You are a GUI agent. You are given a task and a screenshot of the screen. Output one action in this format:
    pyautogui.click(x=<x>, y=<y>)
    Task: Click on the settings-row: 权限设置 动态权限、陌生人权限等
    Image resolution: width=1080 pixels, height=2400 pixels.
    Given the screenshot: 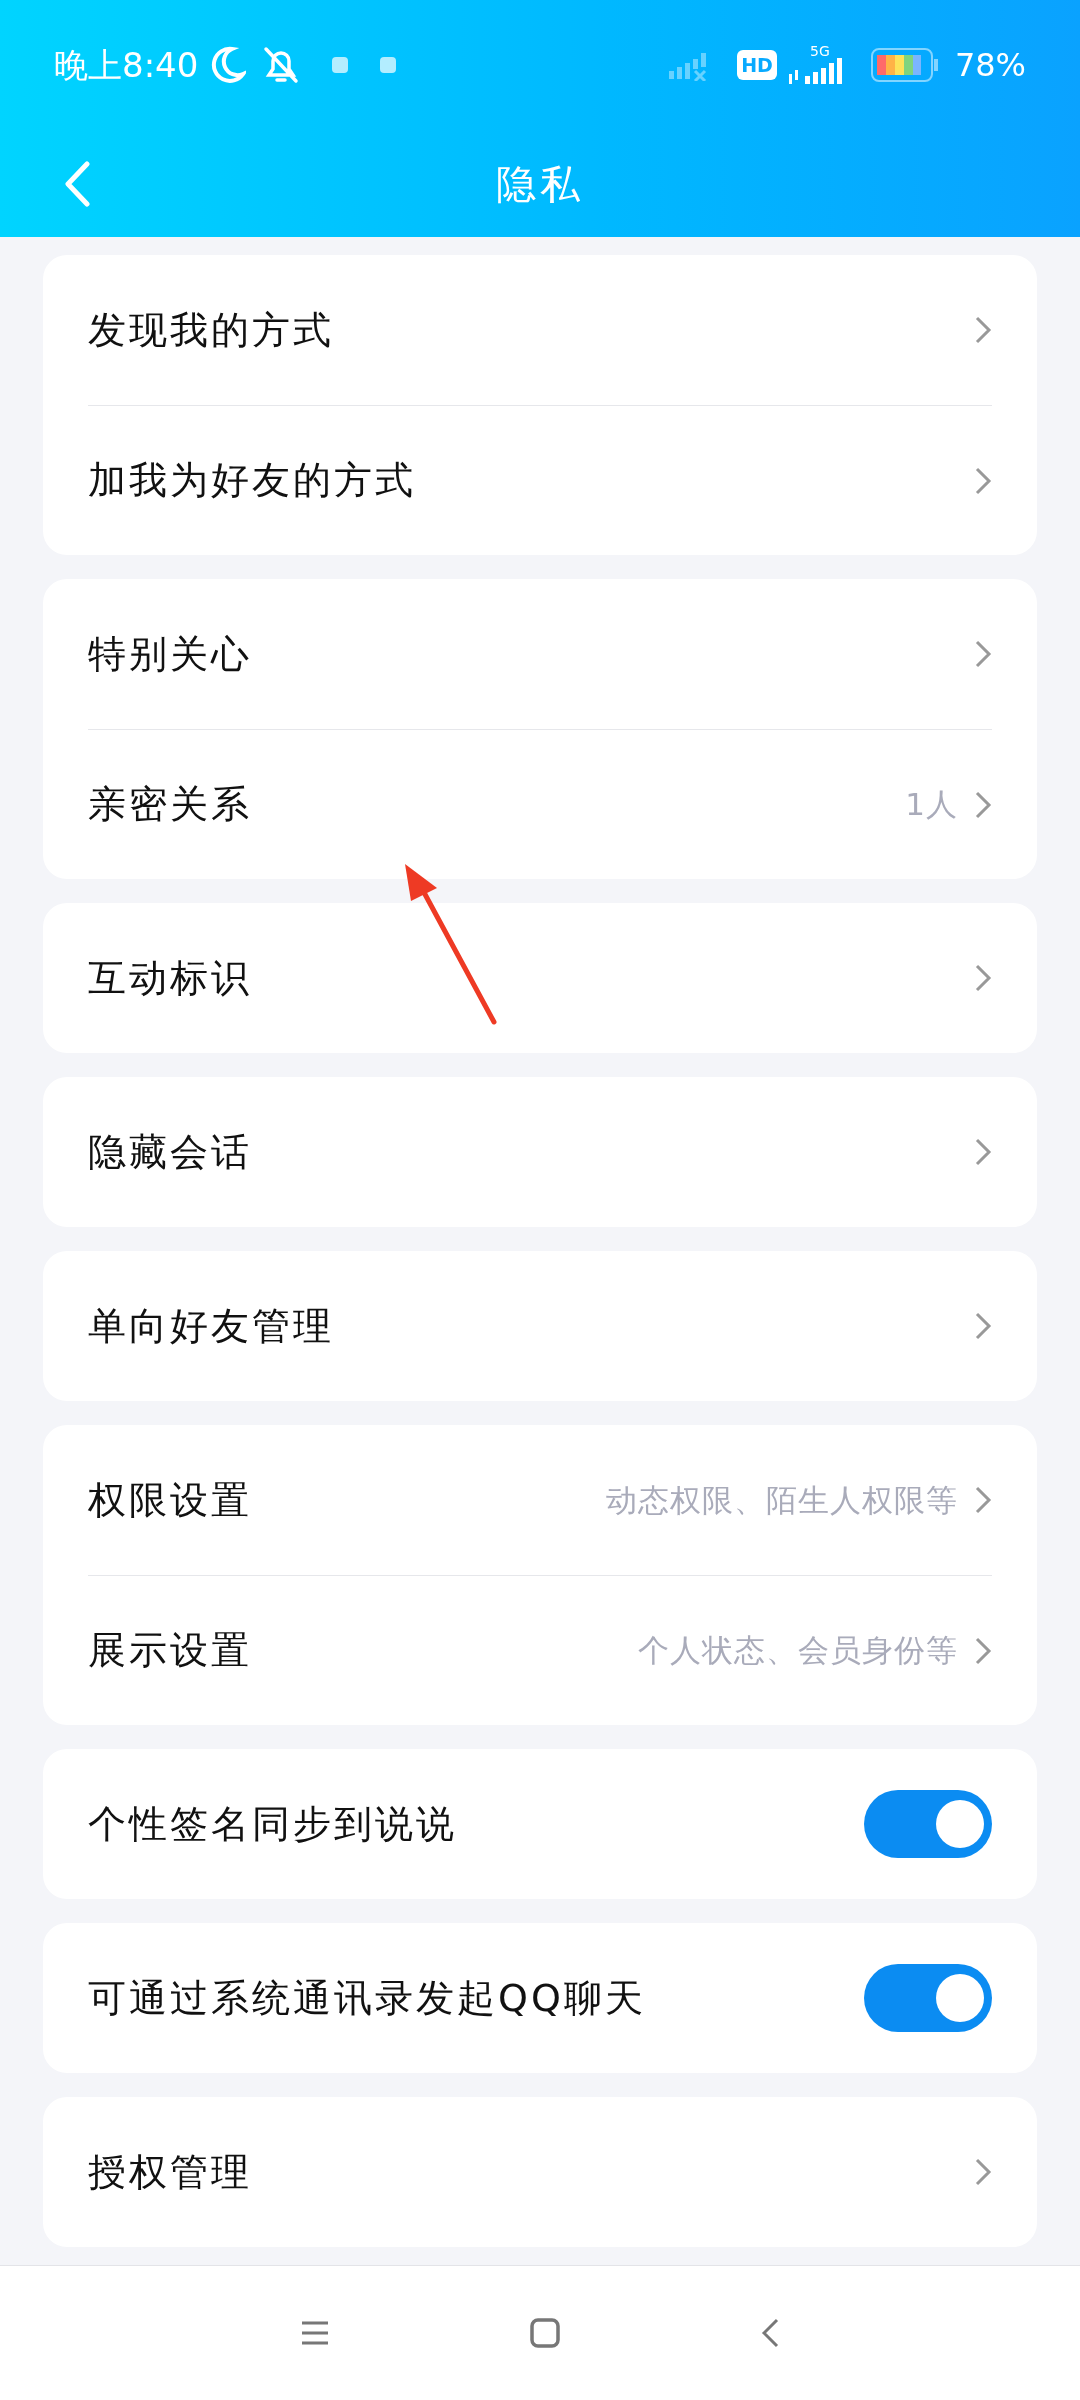 What is the action you would take?
    pyautogui.click(x=540, y=1500)
    